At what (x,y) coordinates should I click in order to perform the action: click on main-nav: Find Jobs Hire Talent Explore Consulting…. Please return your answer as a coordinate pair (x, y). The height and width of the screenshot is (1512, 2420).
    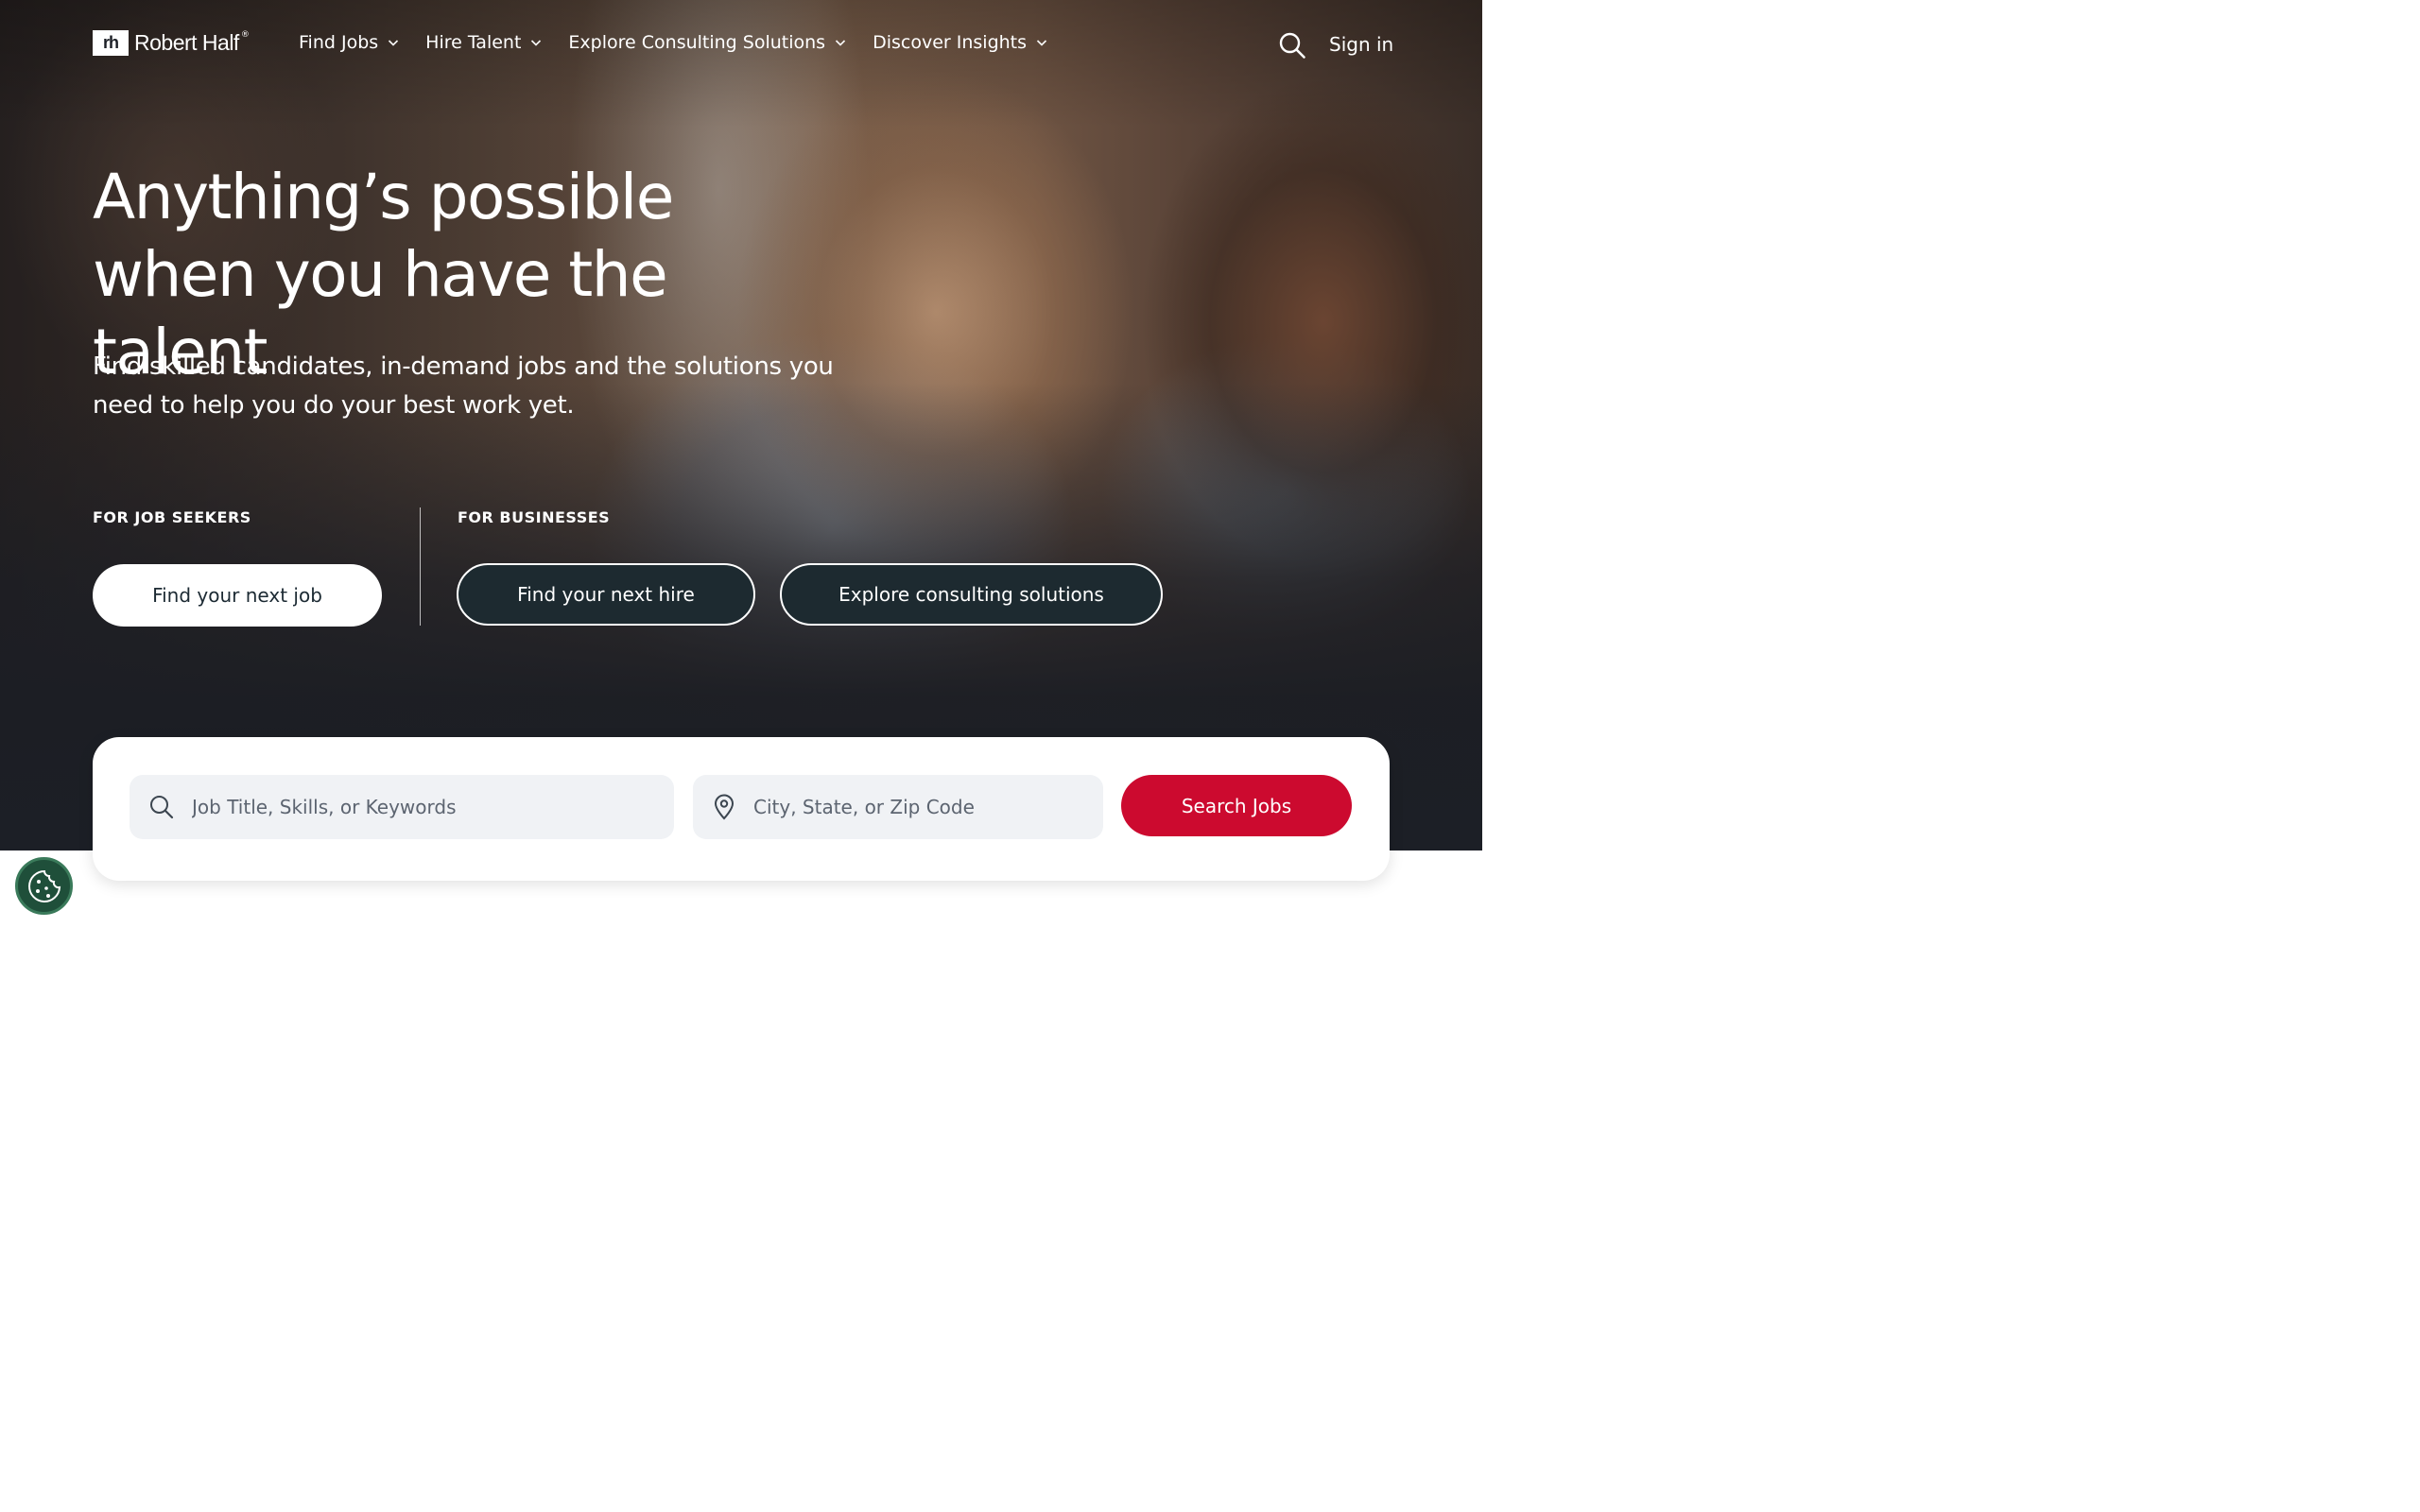
    Looking at the image, I should click on (673, 42).